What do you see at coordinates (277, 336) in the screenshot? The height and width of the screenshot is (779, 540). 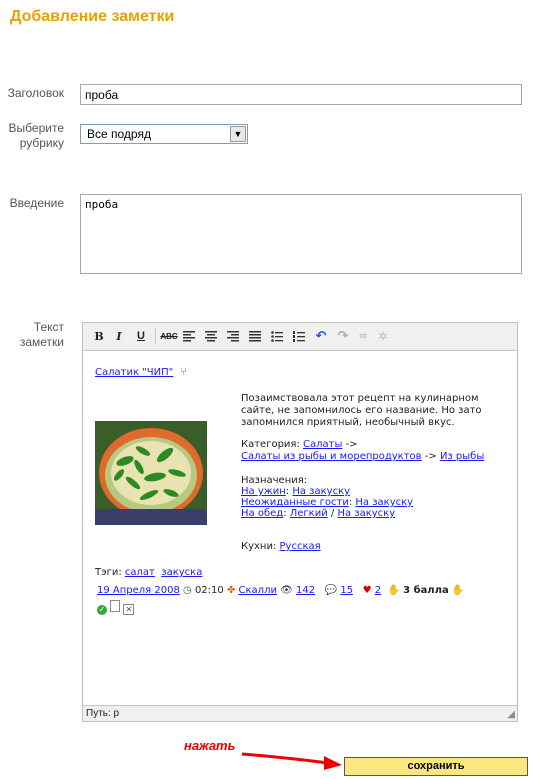 I see `bullet-list-icon` at bounding box center [277, 336].